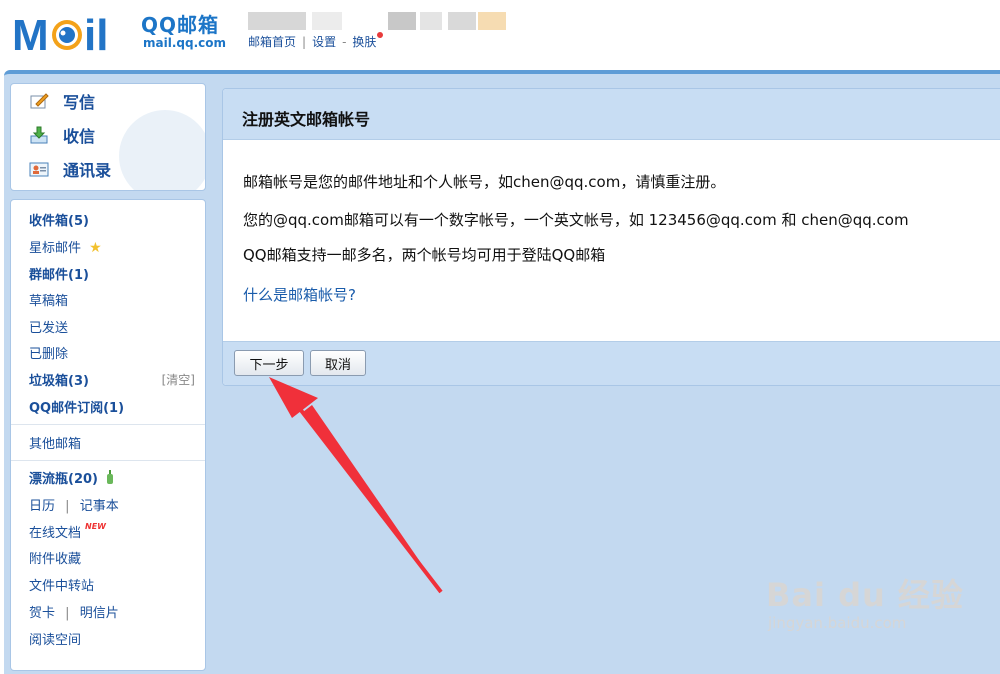  Describe the element at coordinates (108, 137) in the screenshot. I see `quick-actions: 写信 收信 通讯录` at that location.